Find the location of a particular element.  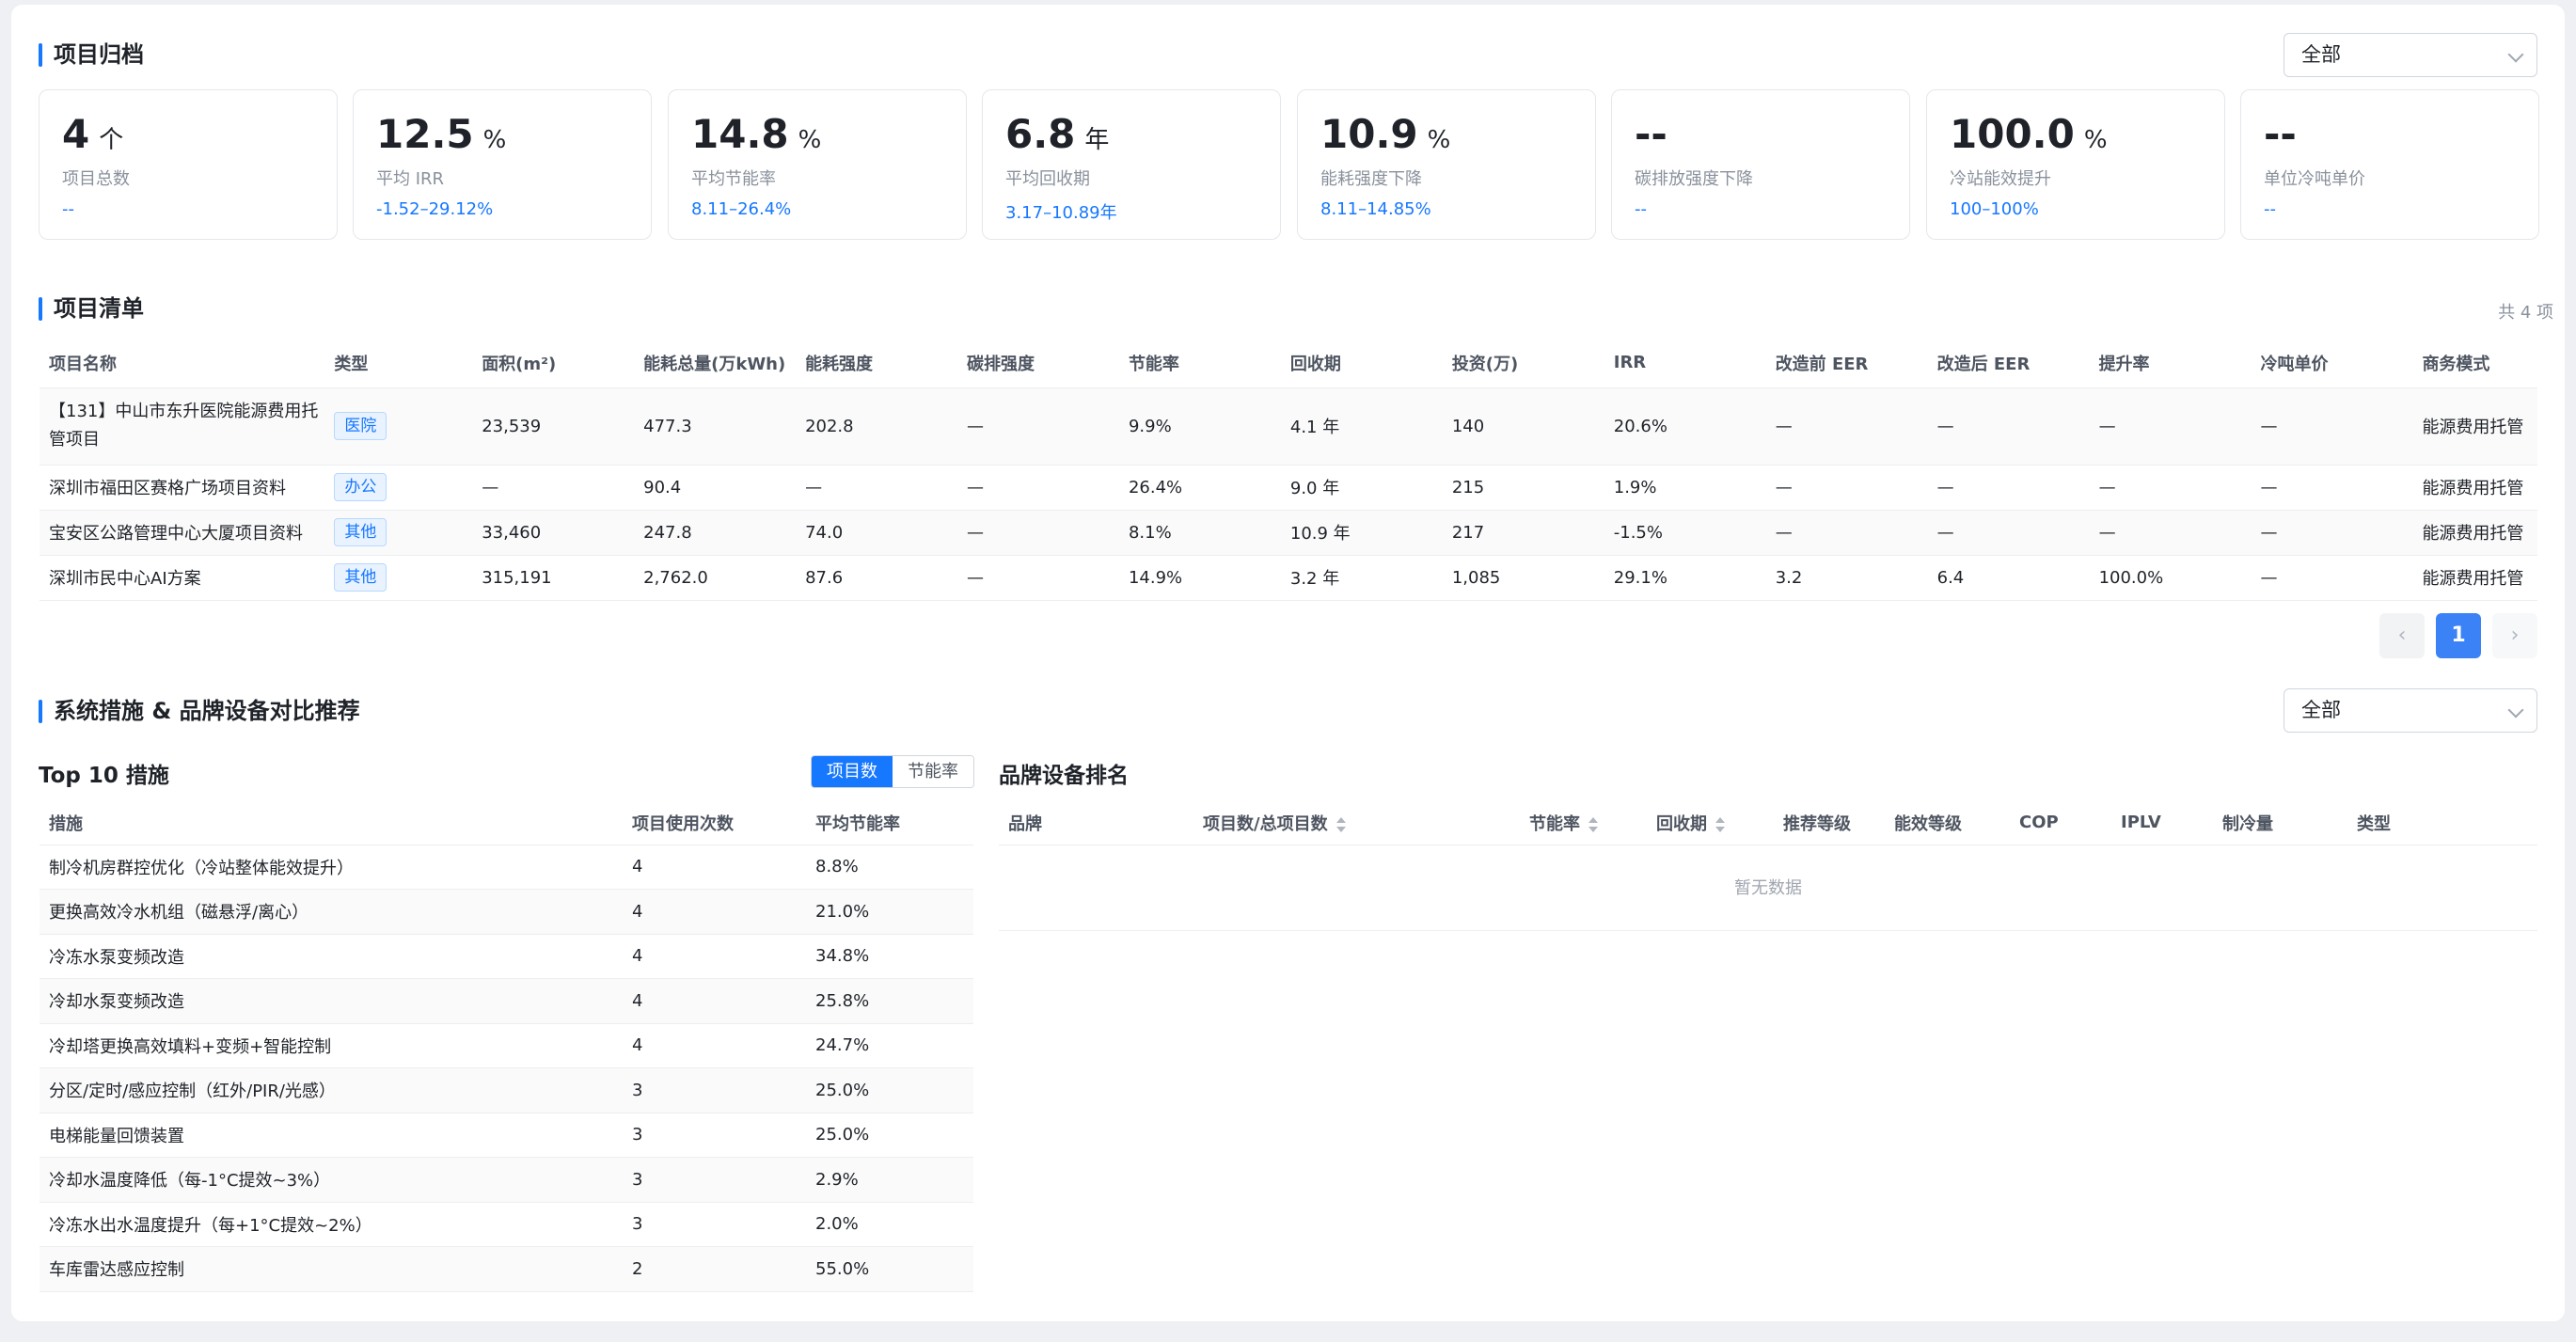

pagination-page-1: 1 is located at coordinates (2458, 635).